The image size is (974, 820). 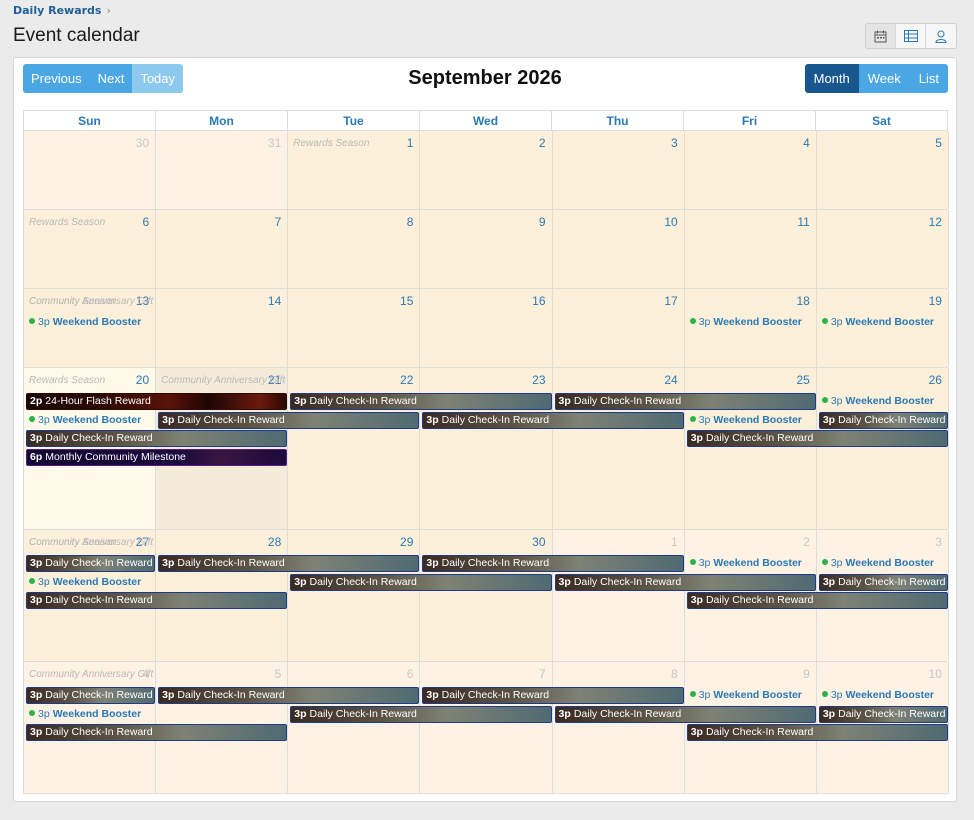 What do you see at coordinates (274, 301) in the screenshot?
I see `day-number: 14` at bounding box center [274, 301].